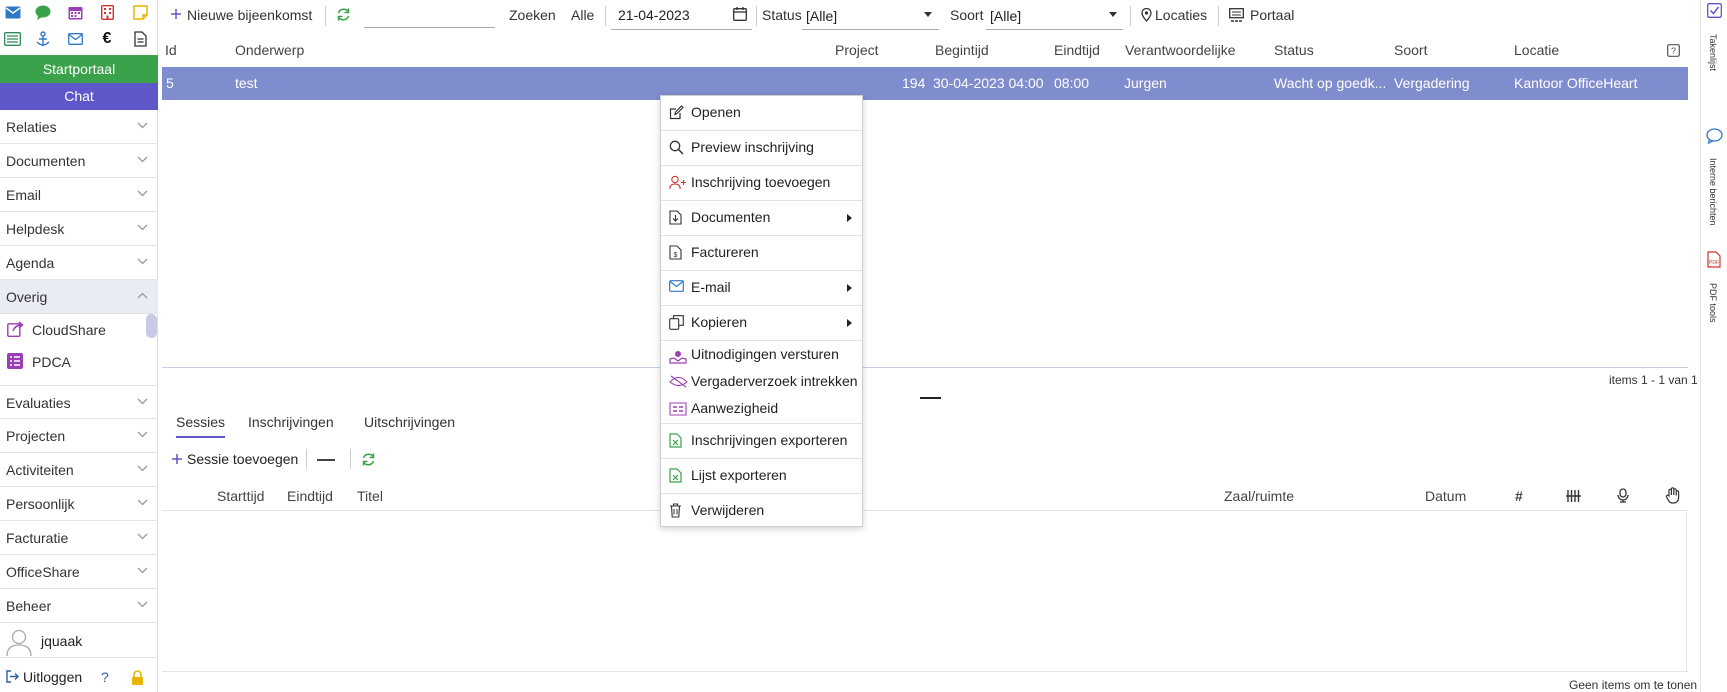 This screenshot has height=692, width=1727. Describe the element at coordinates (1714, 259) in the screenshot. I see `pdf-icon: PDF` at that location.